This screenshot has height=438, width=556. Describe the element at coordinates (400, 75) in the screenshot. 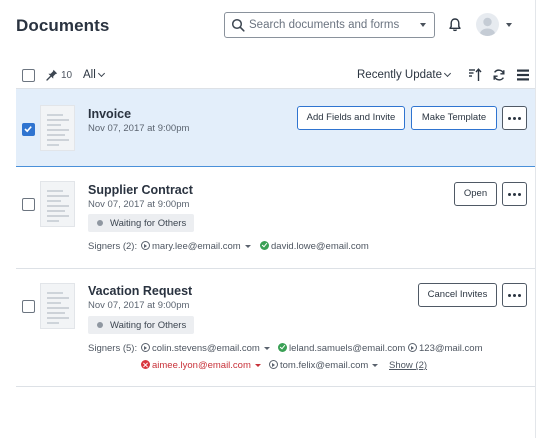

I see `sort-label: Recently Update` at that location.